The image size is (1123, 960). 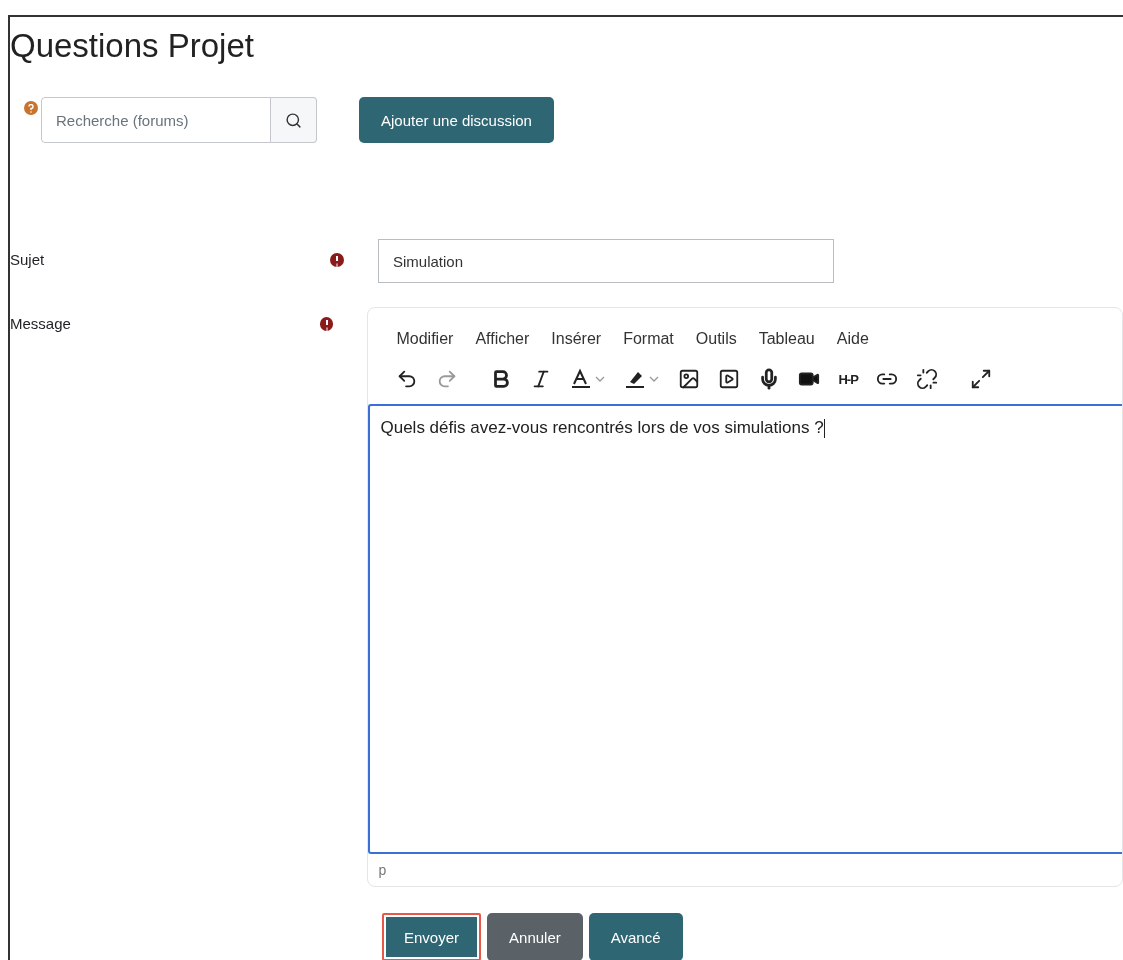 What do you see at coordinates (41, 323) in the screenshot?
I see `field-label: Message` at bounding box center [41, 323].